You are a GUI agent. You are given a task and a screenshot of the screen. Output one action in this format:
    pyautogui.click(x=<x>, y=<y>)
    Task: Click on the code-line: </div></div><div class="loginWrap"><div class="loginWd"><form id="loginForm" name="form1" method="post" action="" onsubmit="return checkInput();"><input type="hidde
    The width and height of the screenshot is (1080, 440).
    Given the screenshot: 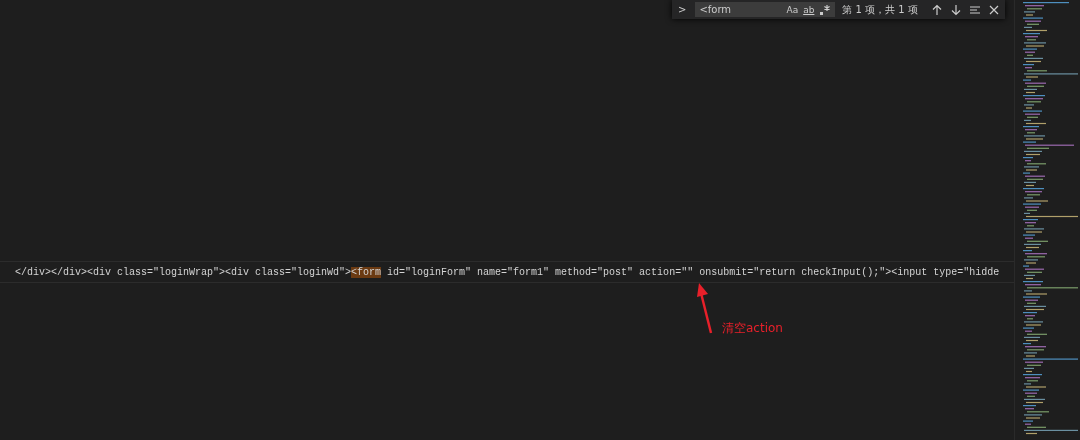 What is the action you would take?
    pyautogui.click(x=507, y=272)
    